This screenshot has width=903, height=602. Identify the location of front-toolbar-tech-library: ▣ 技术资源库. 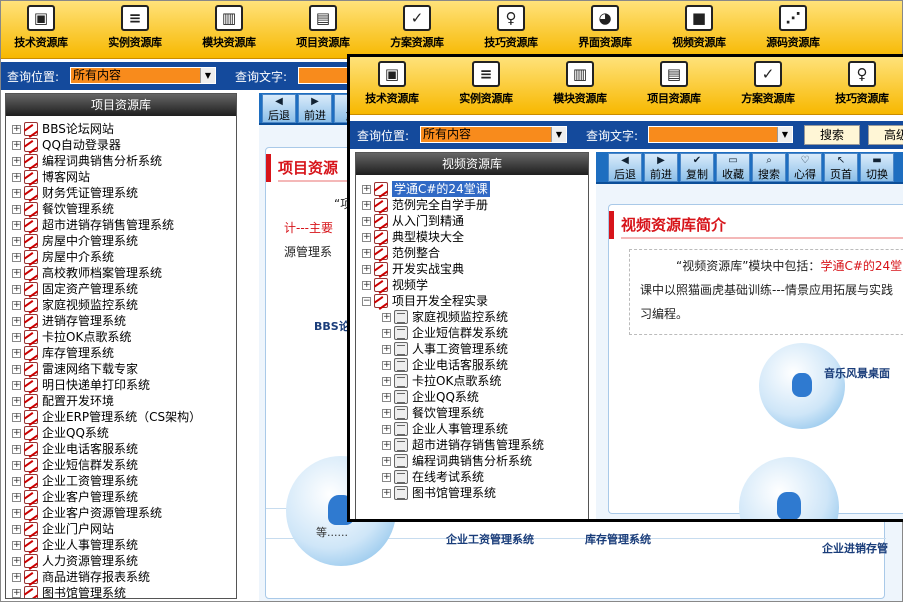
(394, 83).